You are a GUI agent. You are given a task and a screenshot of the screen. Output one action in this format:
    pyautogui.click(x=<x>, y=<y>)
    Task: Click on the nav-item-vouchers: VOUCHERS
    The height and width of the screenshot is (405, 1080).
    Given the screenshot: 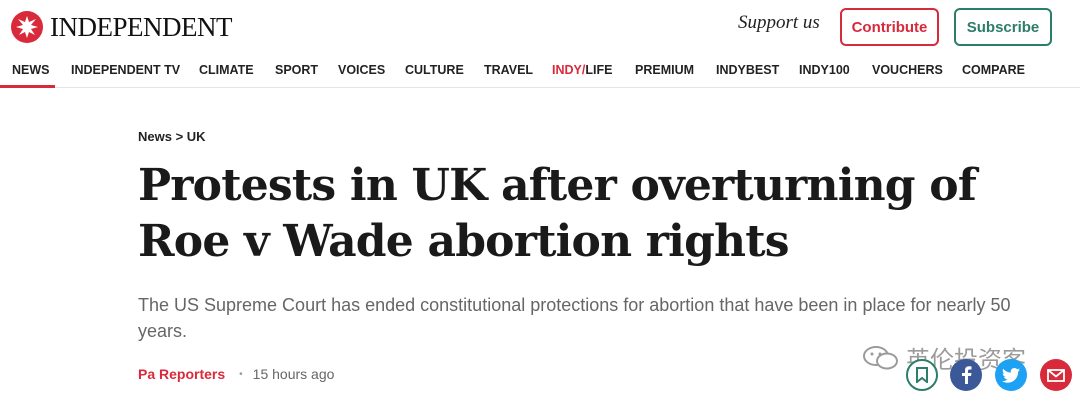 What is the action you would take?
    pyautogui.click(x=907, y=70)
    